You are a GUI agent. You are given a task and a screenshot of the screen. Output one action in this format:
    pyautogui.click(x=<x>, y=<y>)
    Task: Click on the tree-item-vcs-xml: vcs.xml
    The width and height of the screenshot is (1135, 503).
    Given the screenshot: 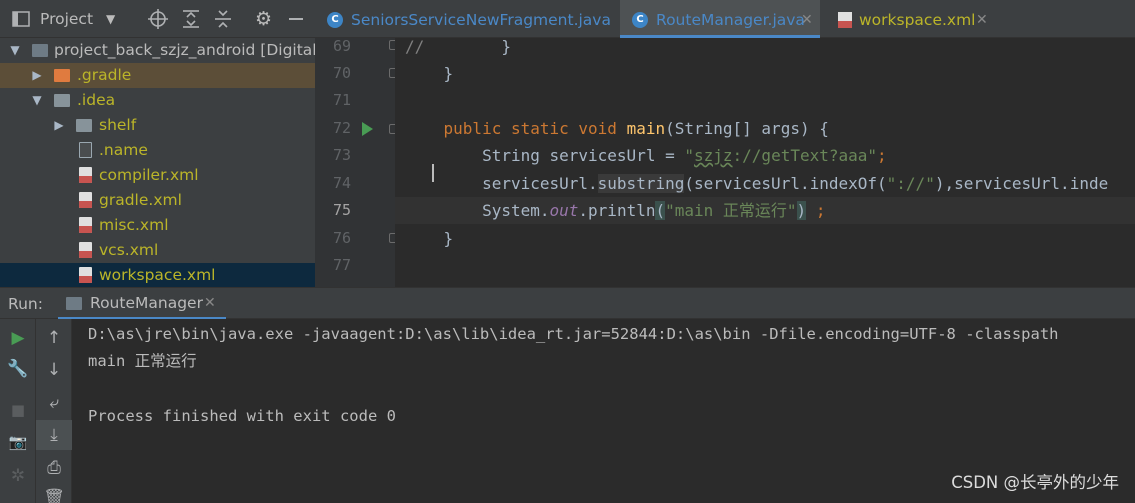 What is the action you would take?
    pyautogui.click(x=157, y=250)
    